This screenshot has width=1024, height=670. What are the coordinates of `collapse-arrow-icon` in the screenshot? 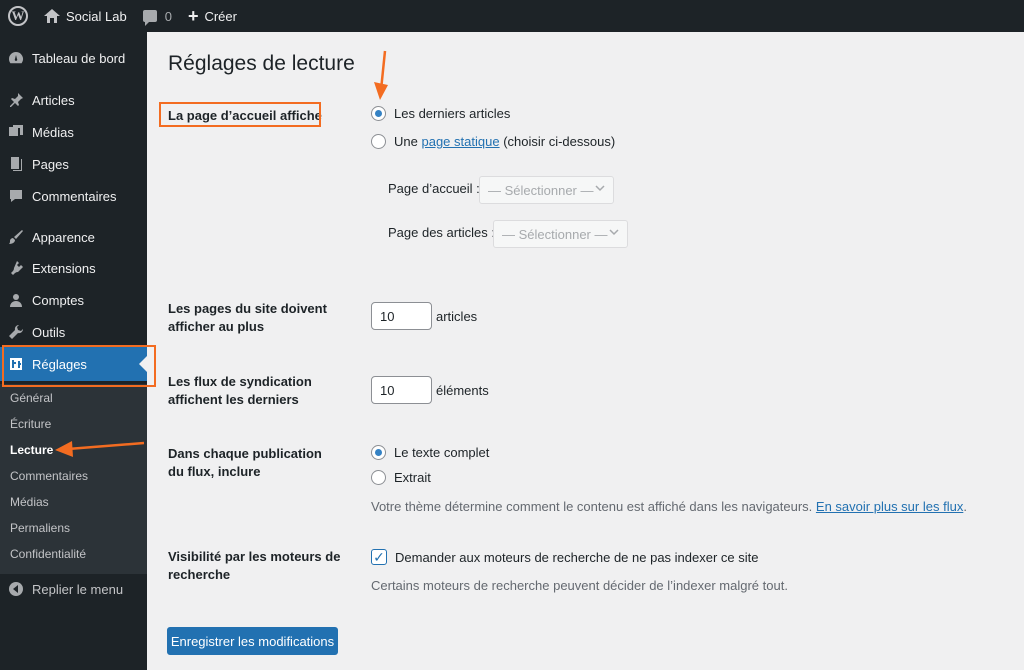 It's located at (16, 589).